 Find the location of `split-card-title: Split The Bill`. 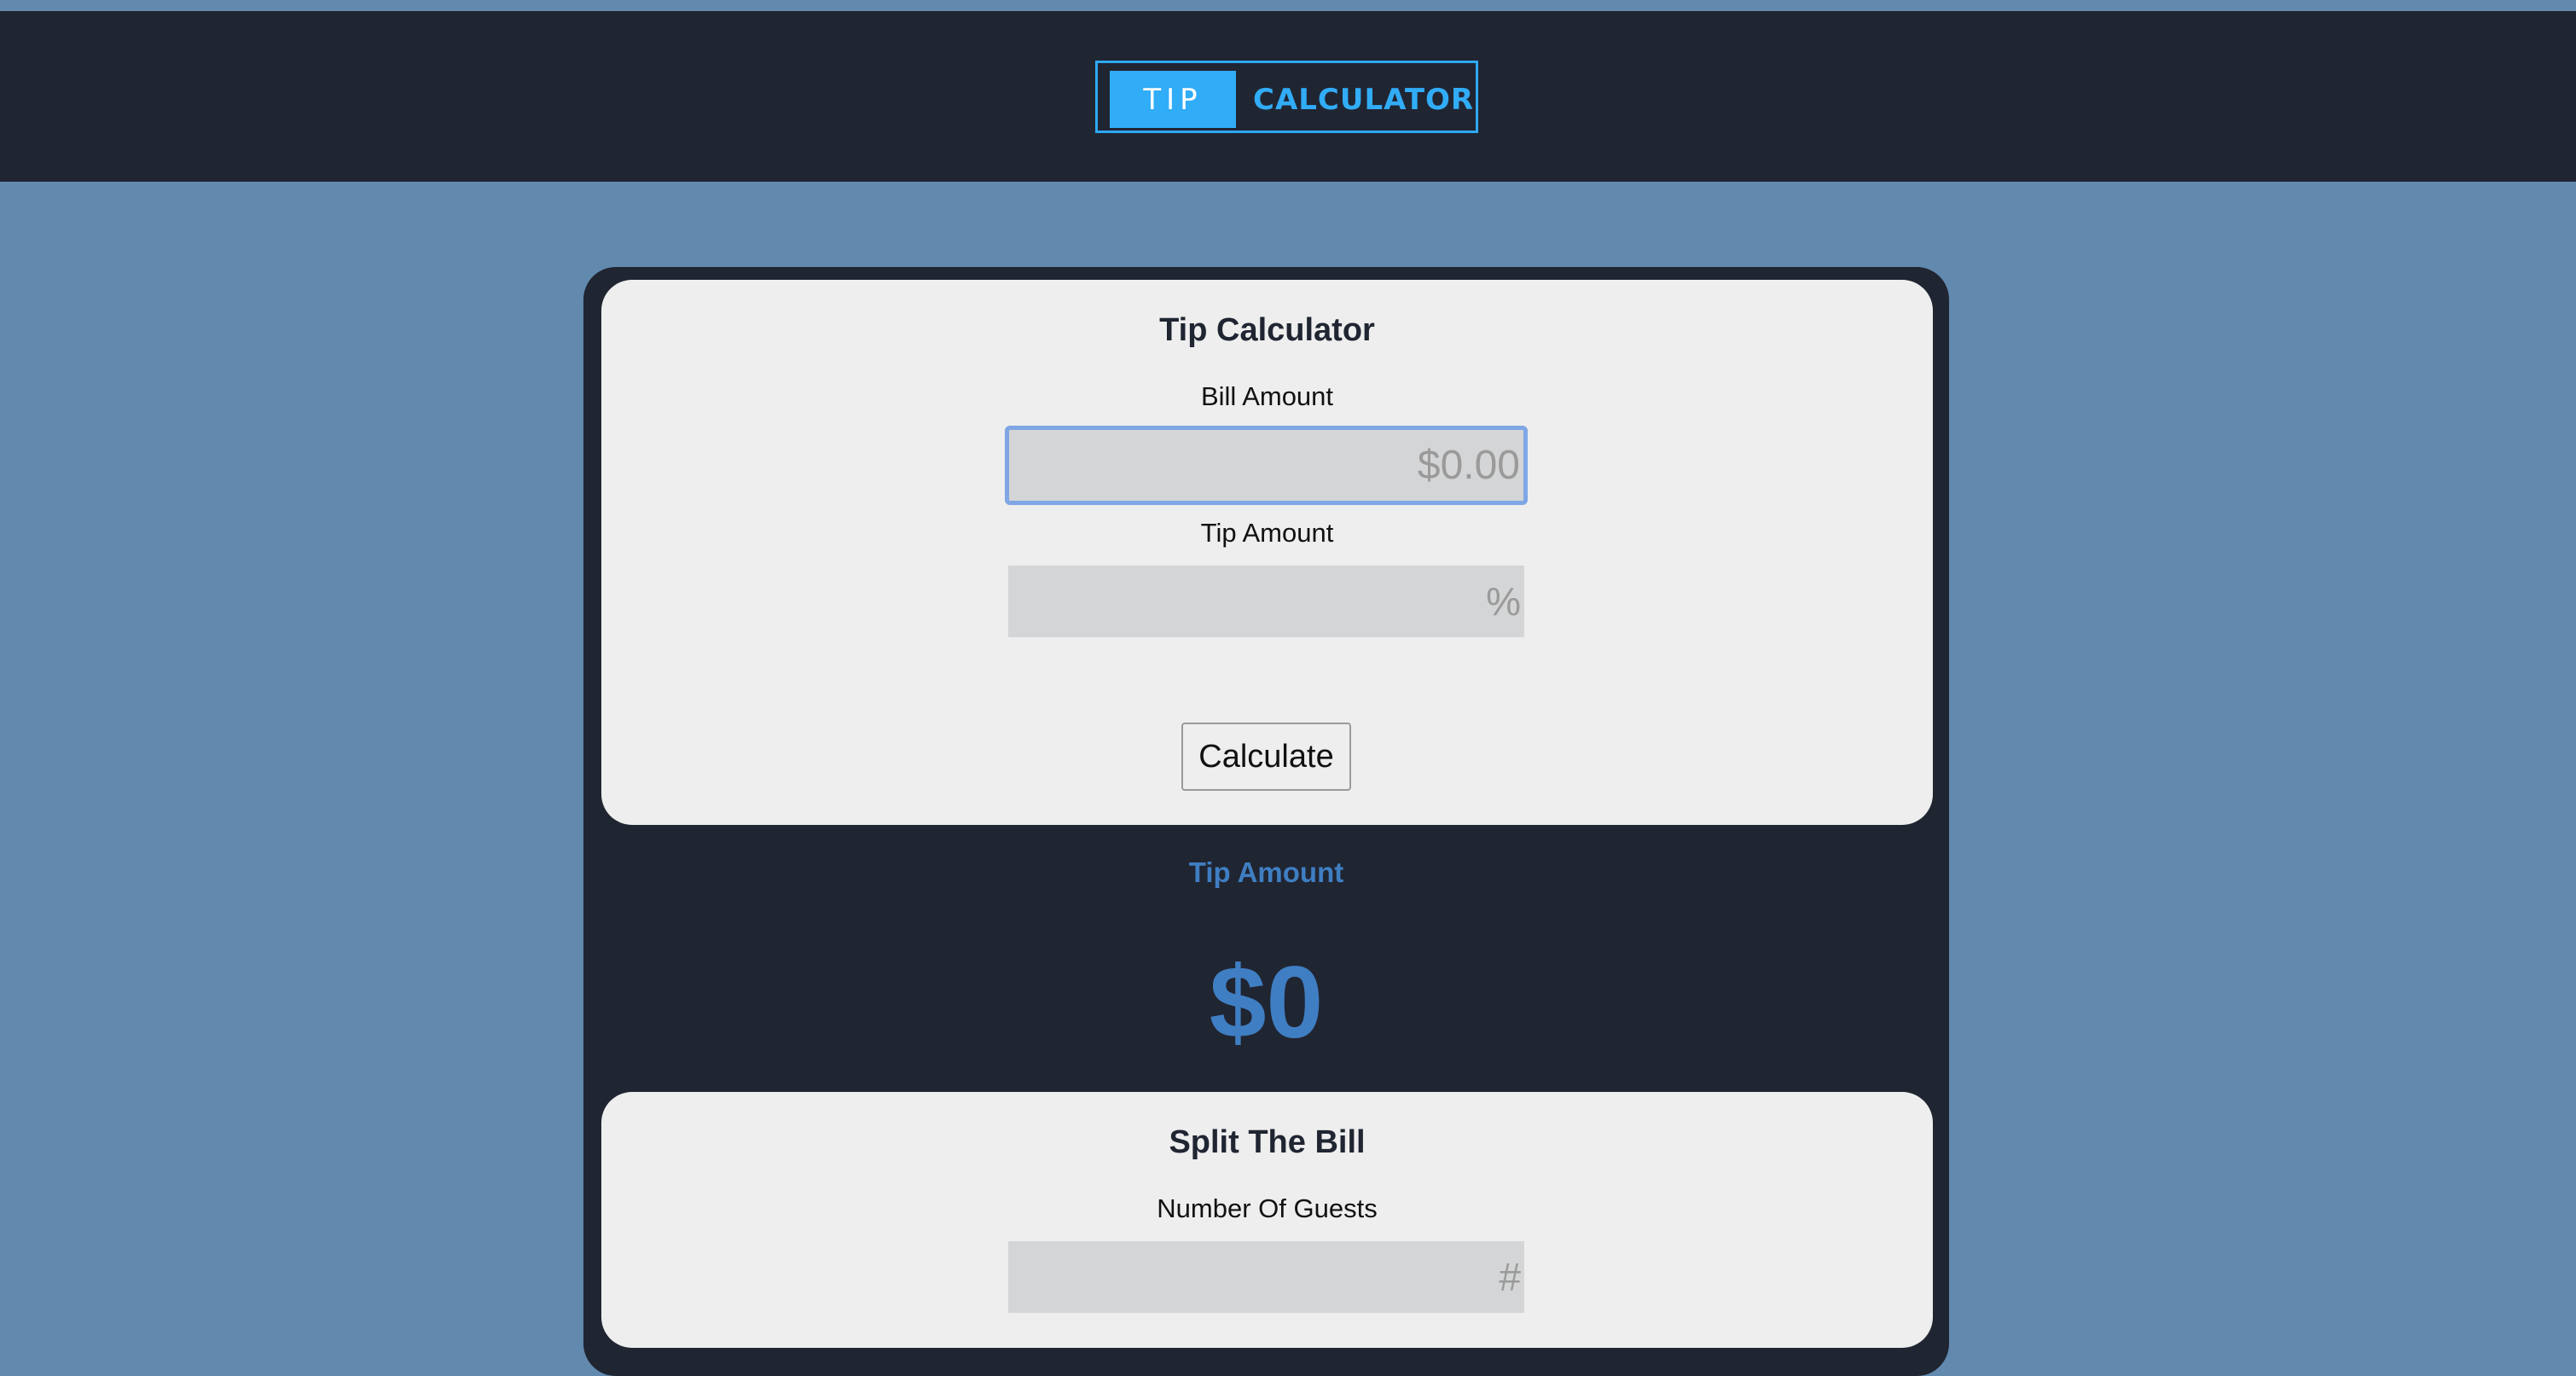

split-card-title: Split The Bill is located at coordinates (1267, 1142).